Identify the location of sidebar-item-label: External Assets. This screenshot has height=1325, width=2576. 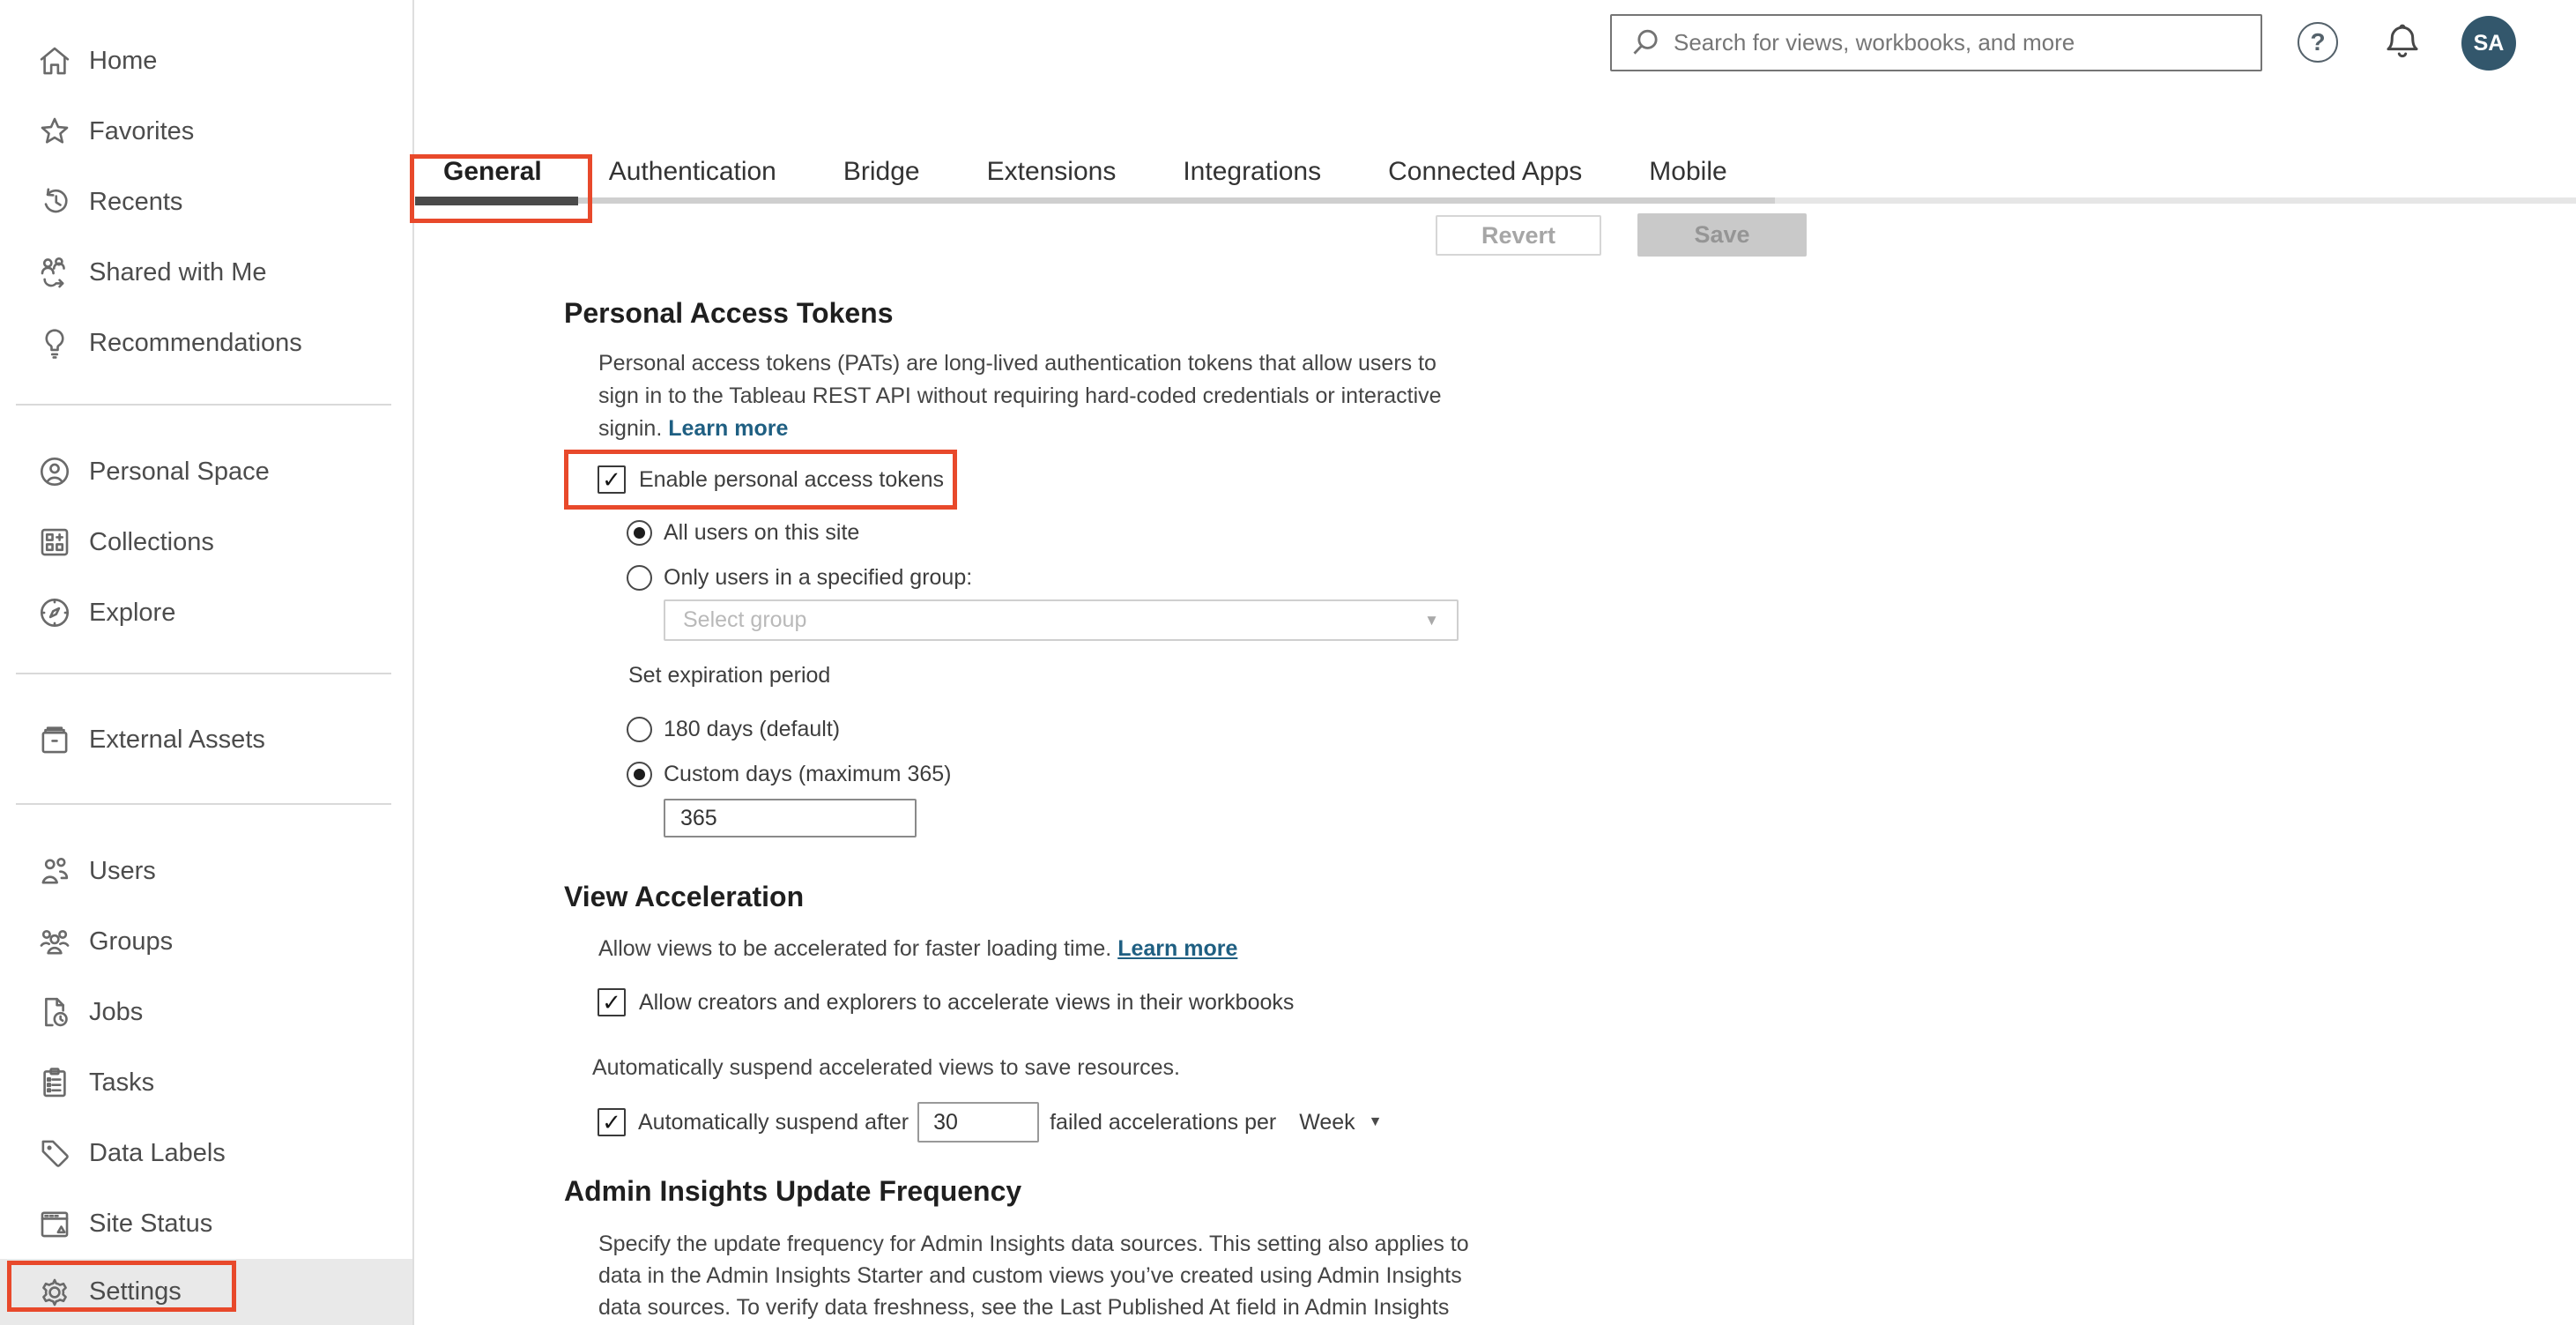
(177, 739).